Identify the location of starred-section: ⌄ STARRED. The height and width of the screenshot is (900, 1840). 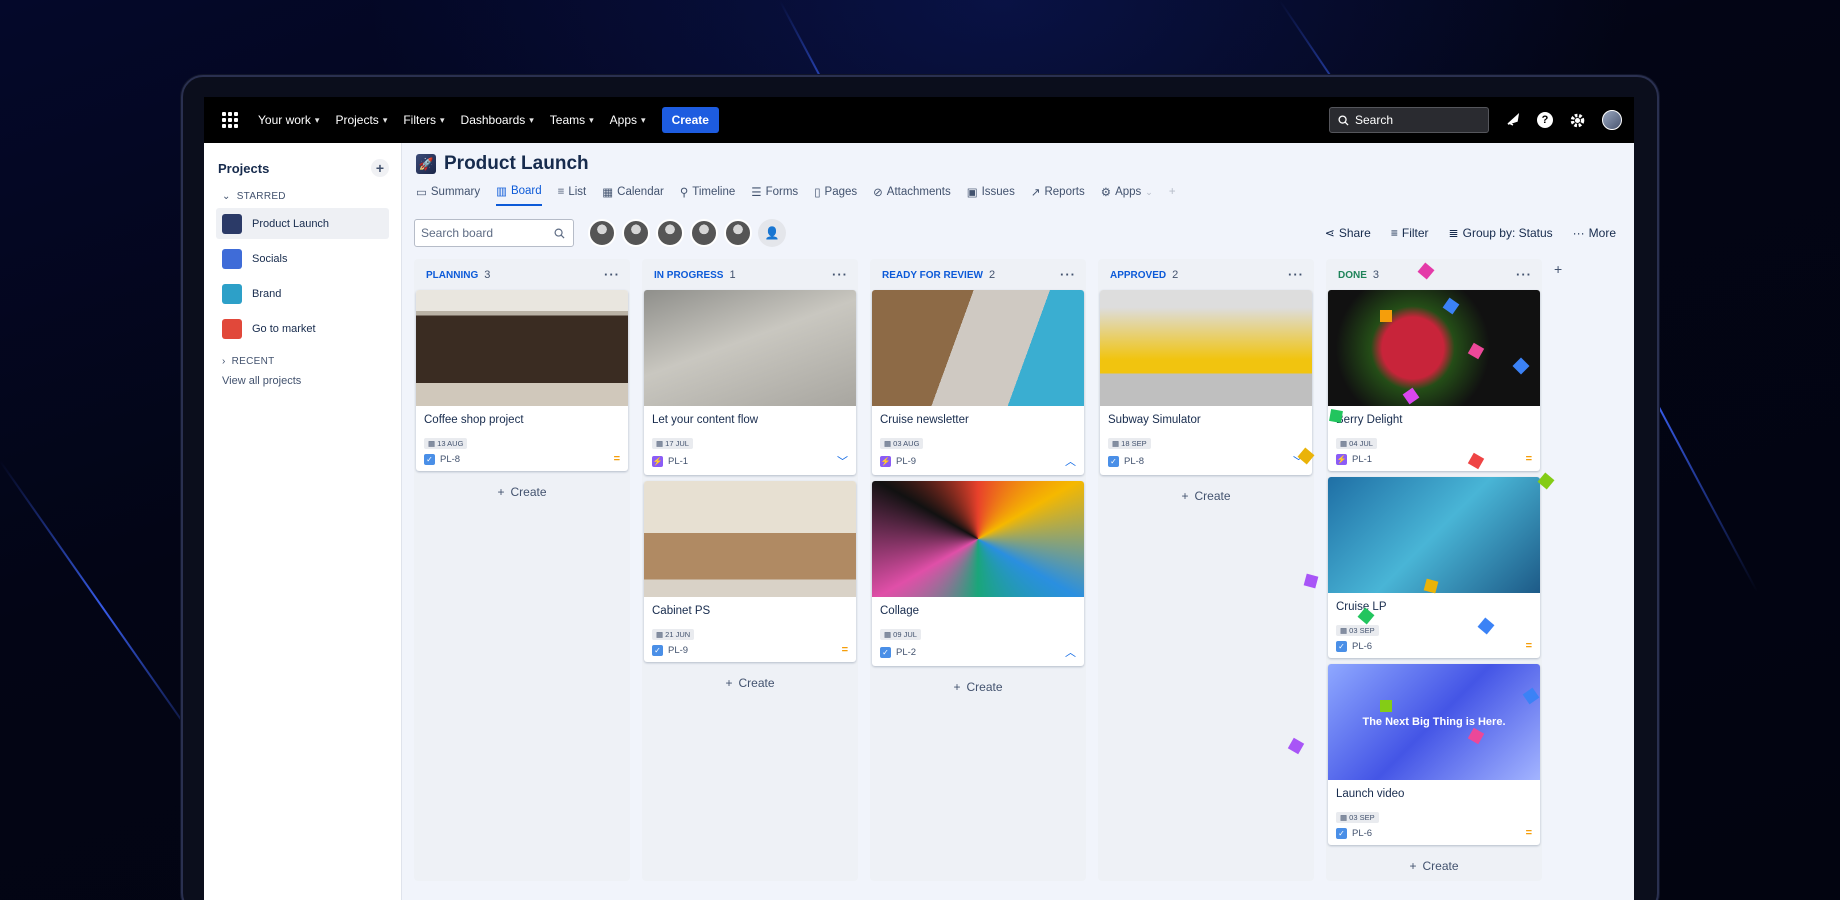
(305, 196).